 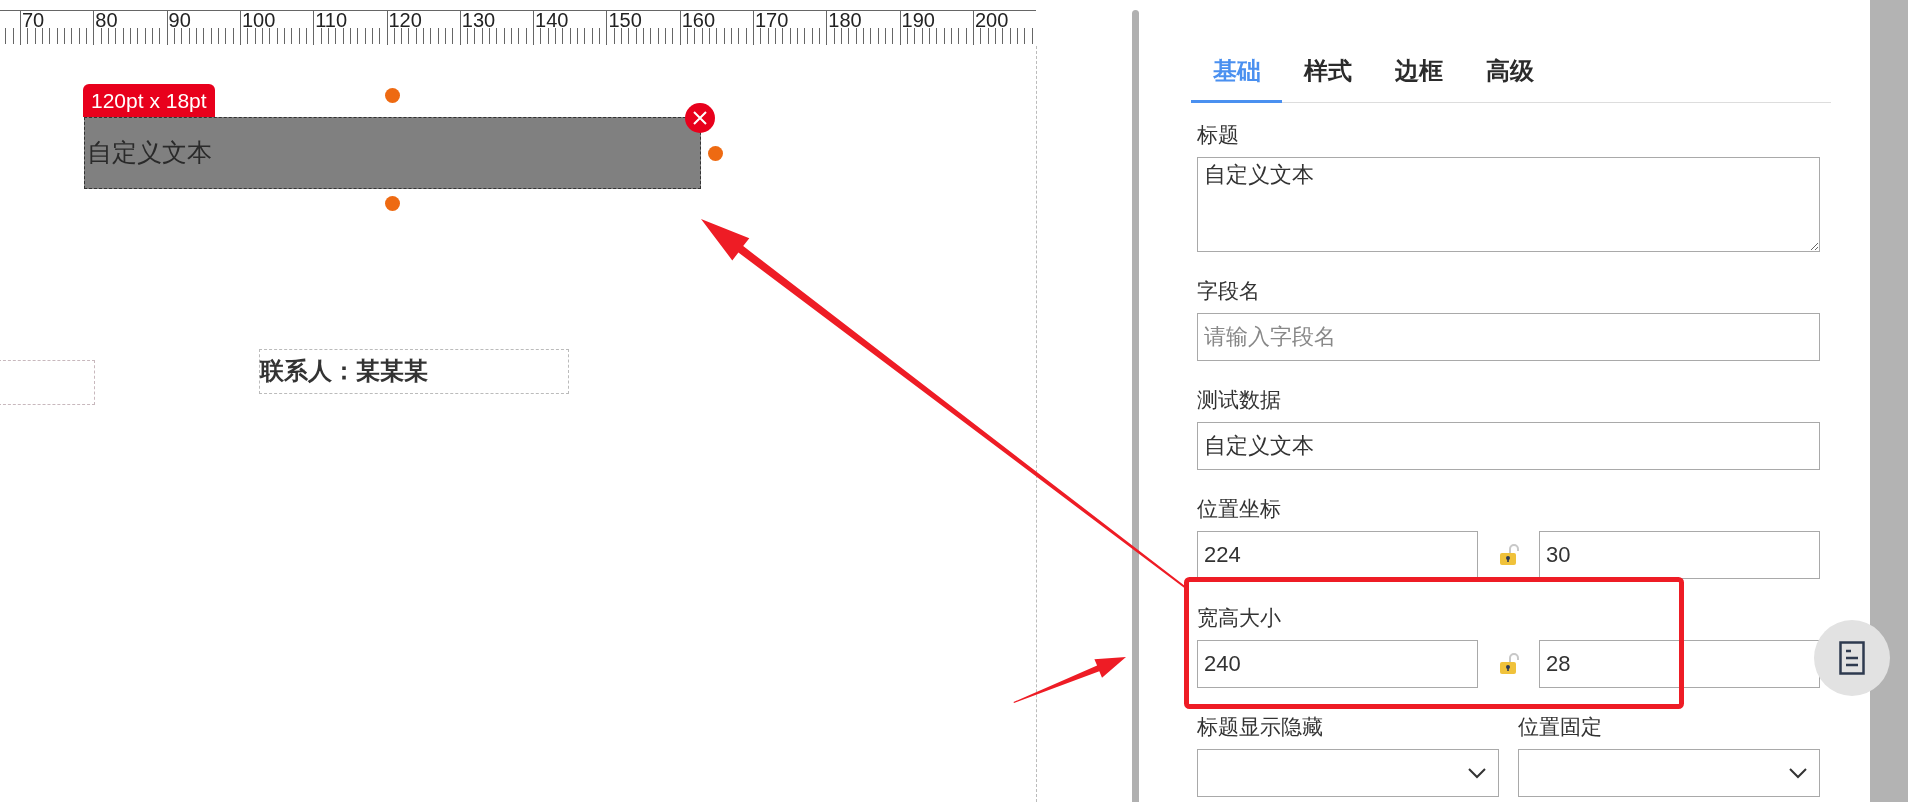 I want to click on ruler-label: 140, so click(x=552, y=20).